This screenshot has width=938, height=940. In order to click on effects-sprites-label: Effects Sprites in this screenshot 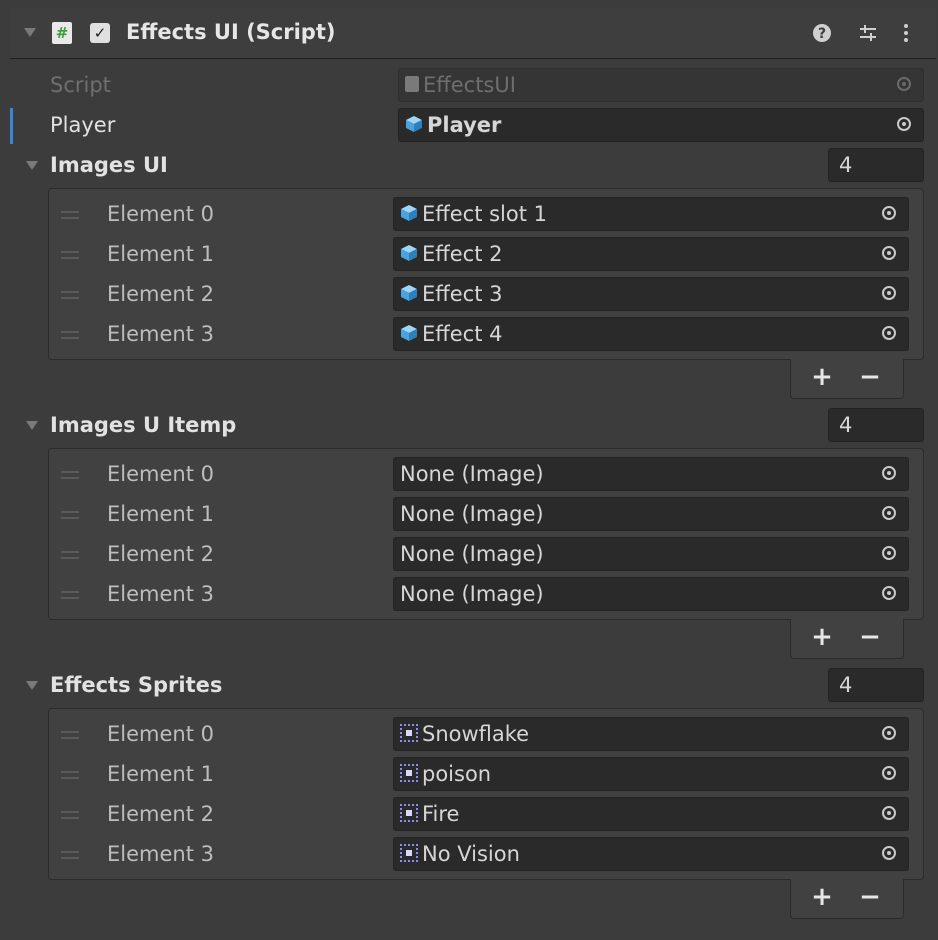, I will do `click(136, 685)`.